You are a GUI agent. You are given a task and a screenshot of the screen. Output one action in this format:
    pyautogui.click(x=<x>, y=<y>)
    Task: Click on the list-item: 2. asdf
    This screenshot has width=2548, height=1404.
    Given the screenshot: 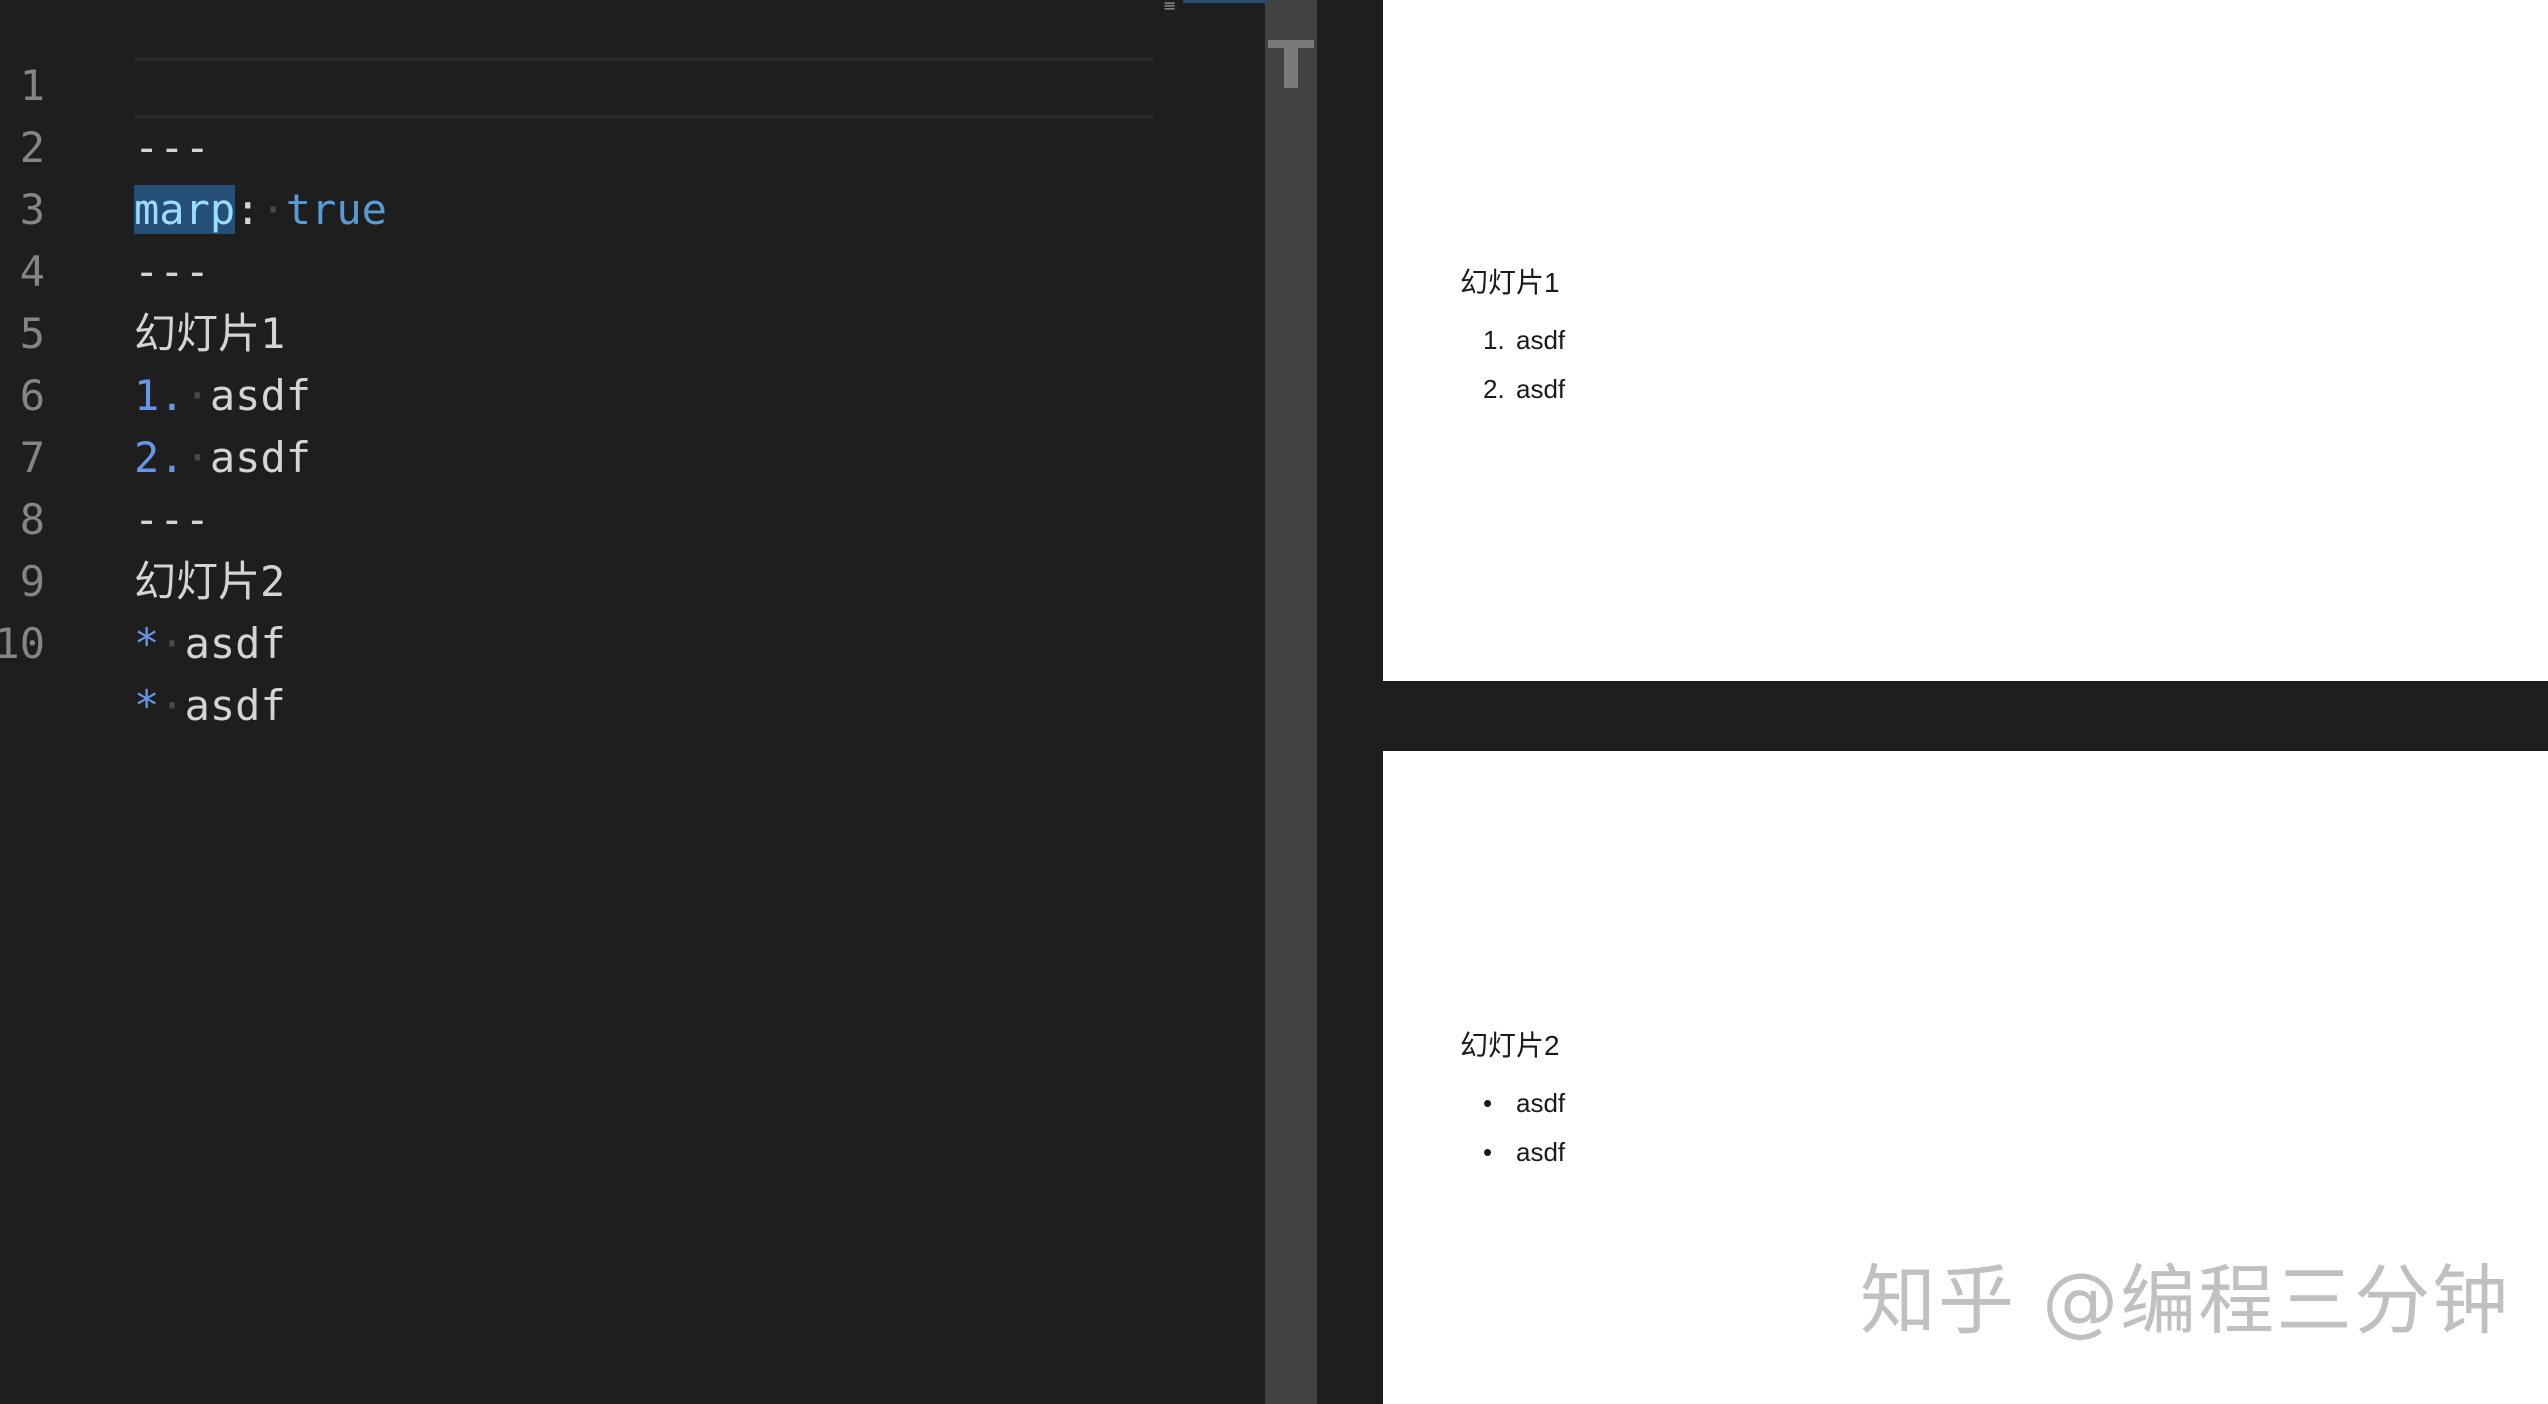 What is the action you would take?
    pyautogui.click(x=1524, y=389)
    